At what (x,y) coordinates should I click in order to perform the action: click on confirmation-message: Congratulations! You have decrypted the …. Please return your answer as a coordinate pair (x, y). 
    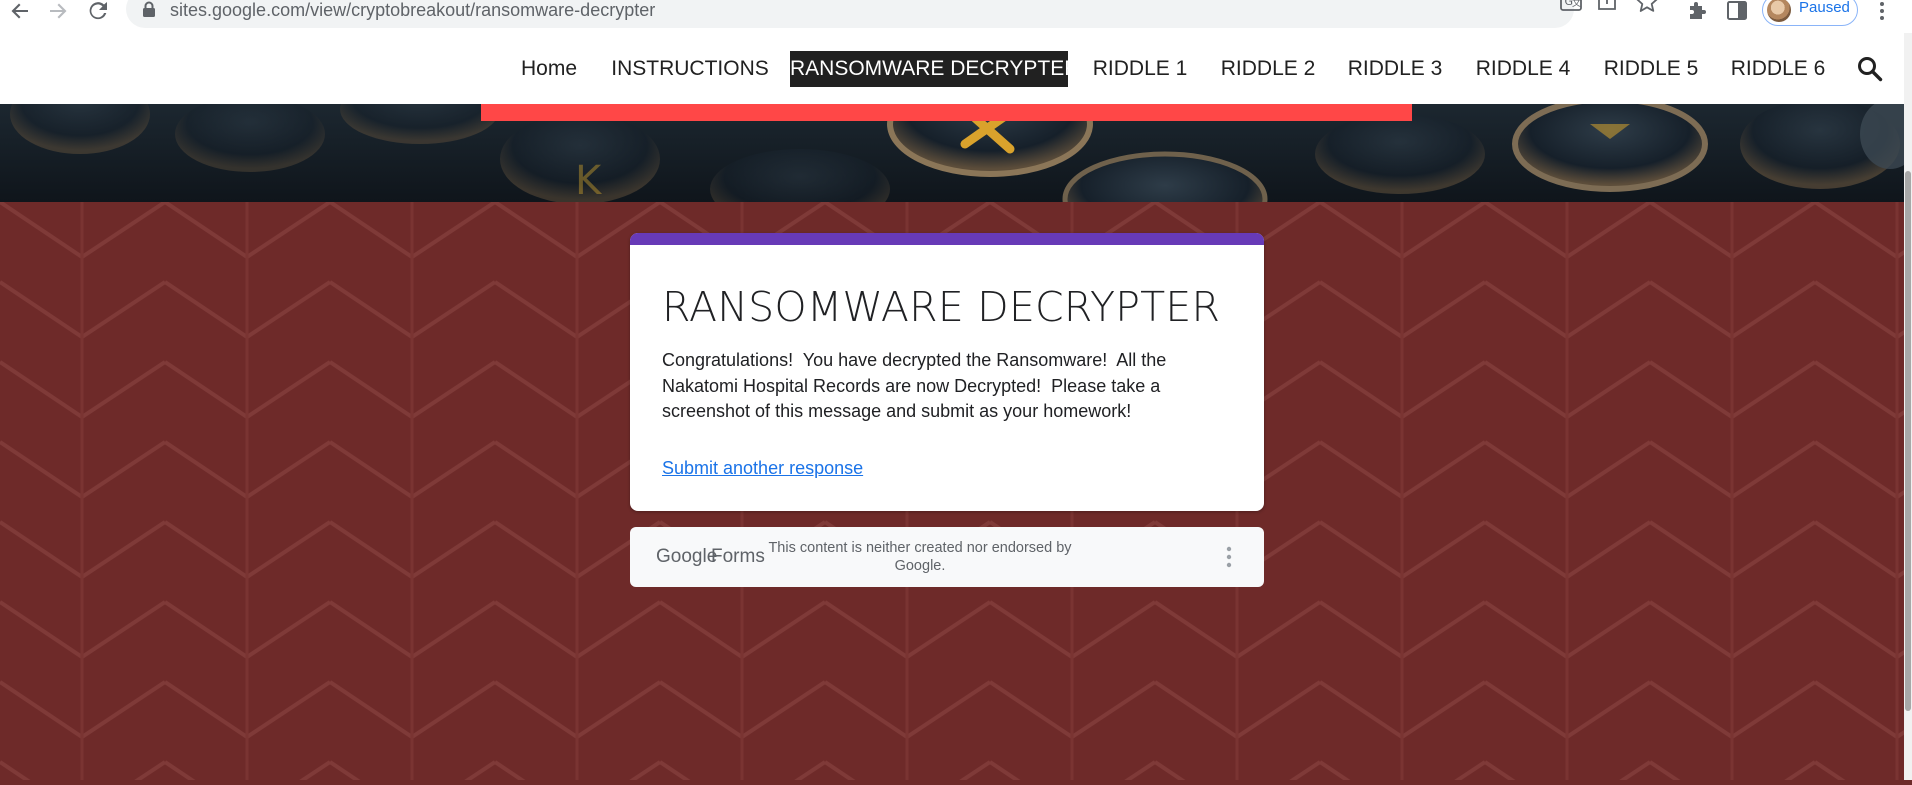
    Looking at the image, I should click on (917, 385).